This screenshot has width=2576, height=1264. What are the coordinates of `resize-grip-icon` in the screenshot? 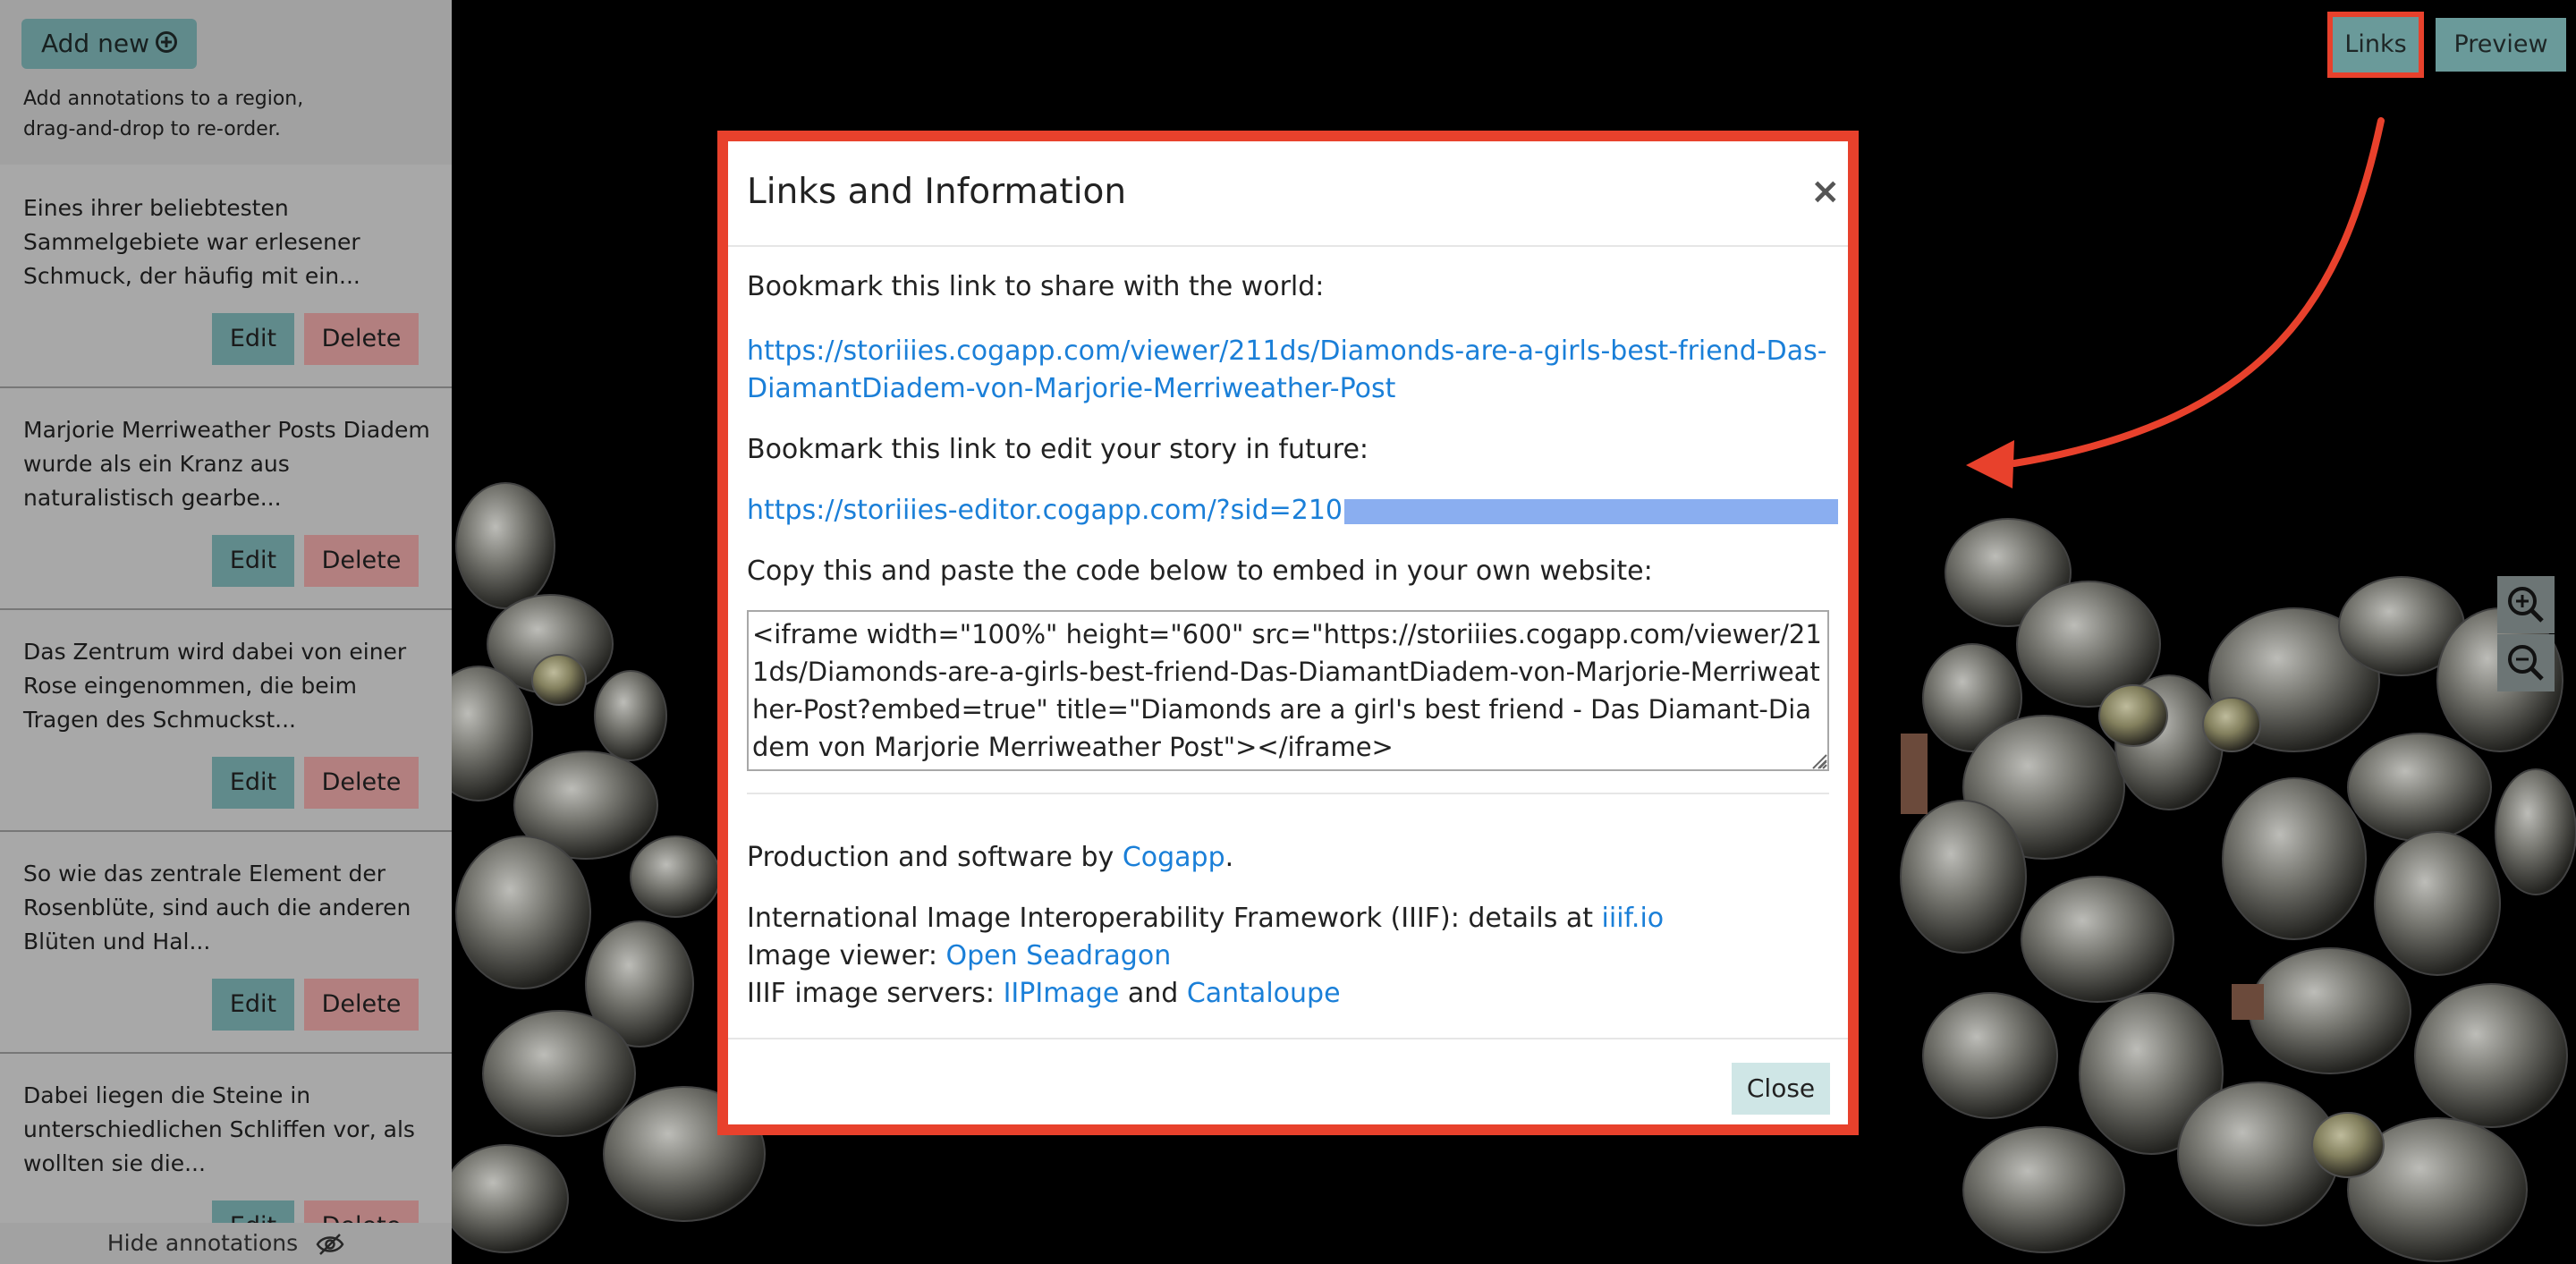 It's located at (1819, 761).